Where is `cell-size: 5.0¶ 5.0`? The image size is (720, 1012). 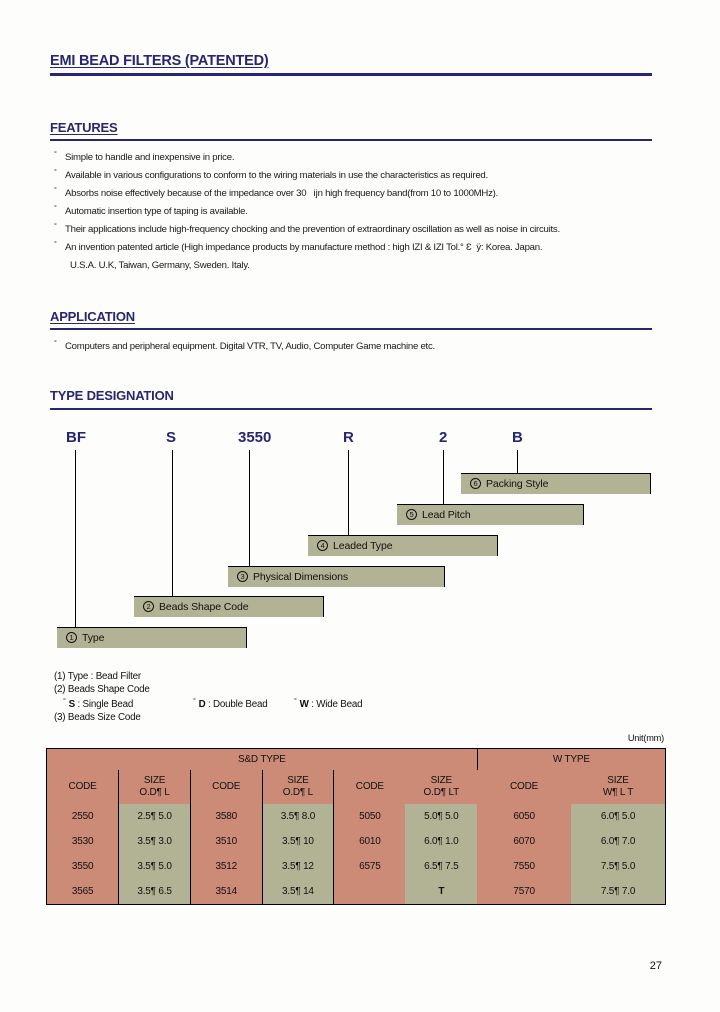
cell-size: 5.0¶ 5.0 is located at coordinates (441, 816).